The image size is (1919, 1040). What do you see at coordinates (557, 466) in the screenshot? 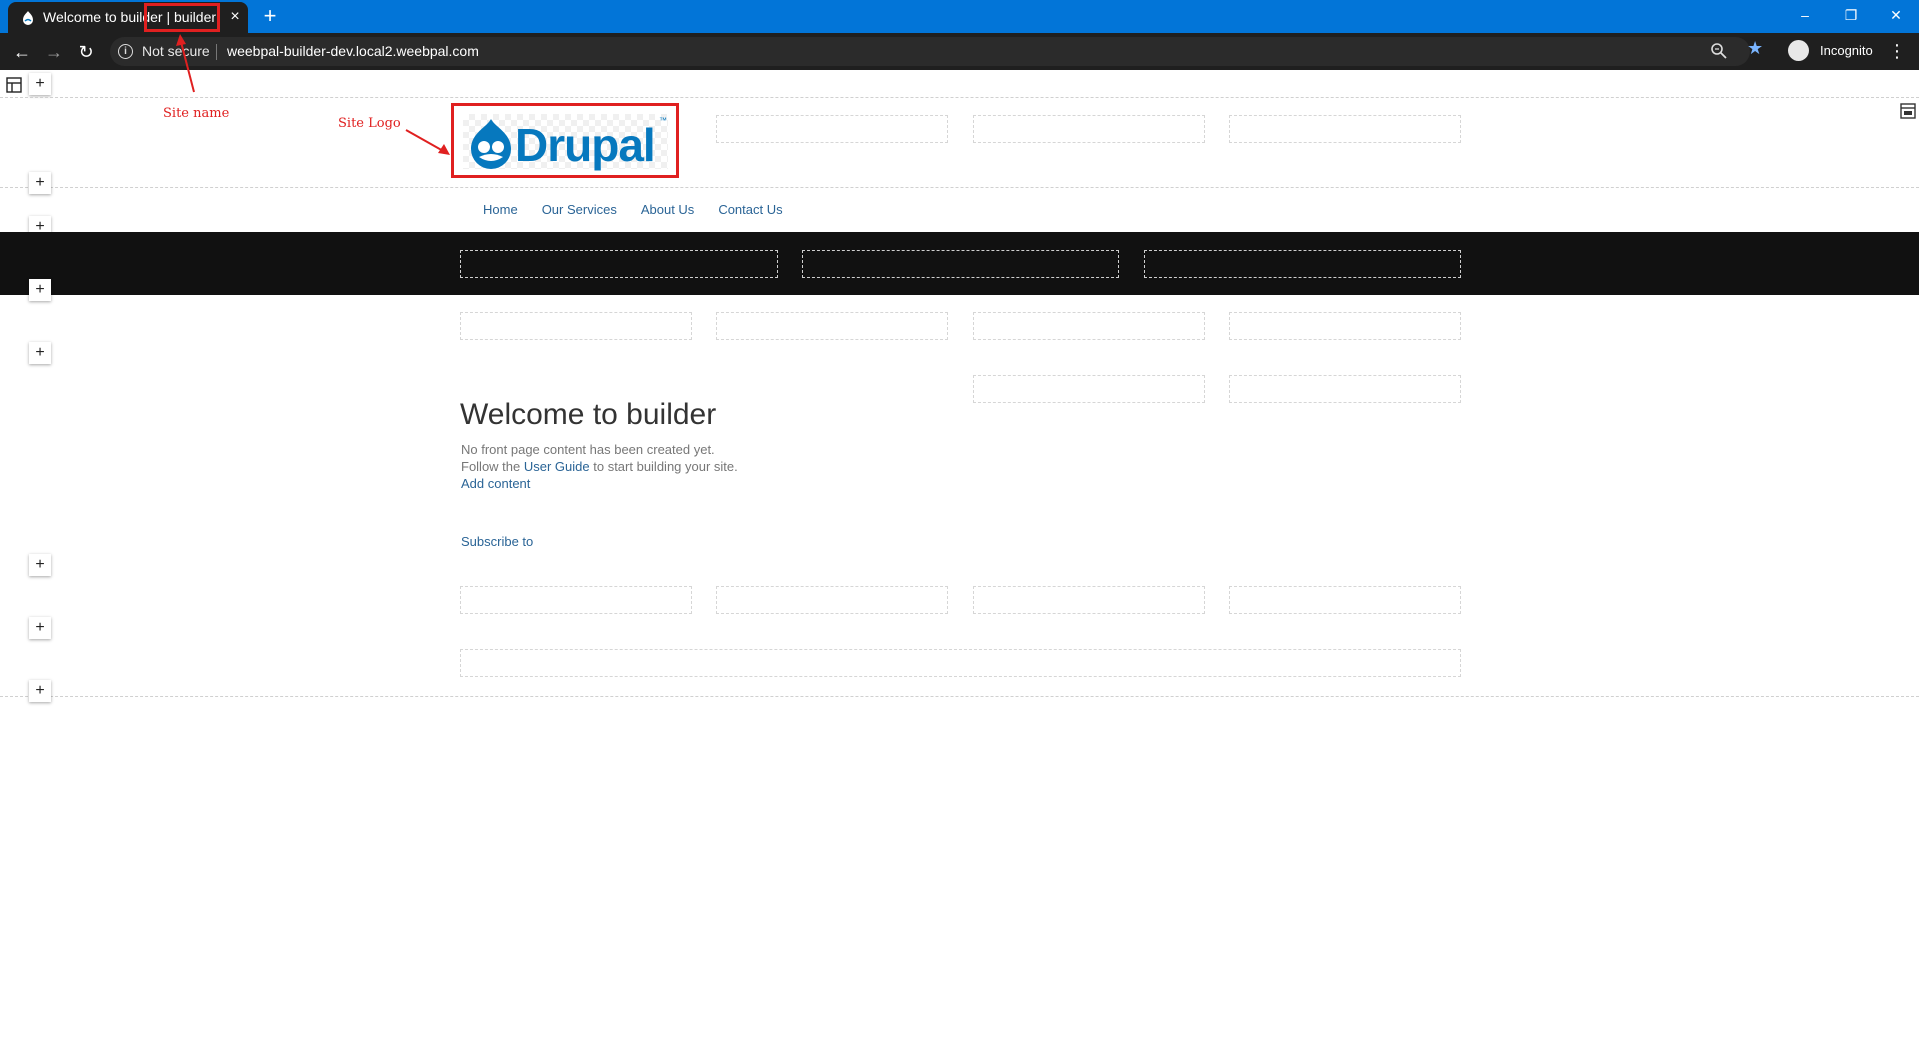
I see `user-guide-link: User Guide` at bounding box center [557, 466].